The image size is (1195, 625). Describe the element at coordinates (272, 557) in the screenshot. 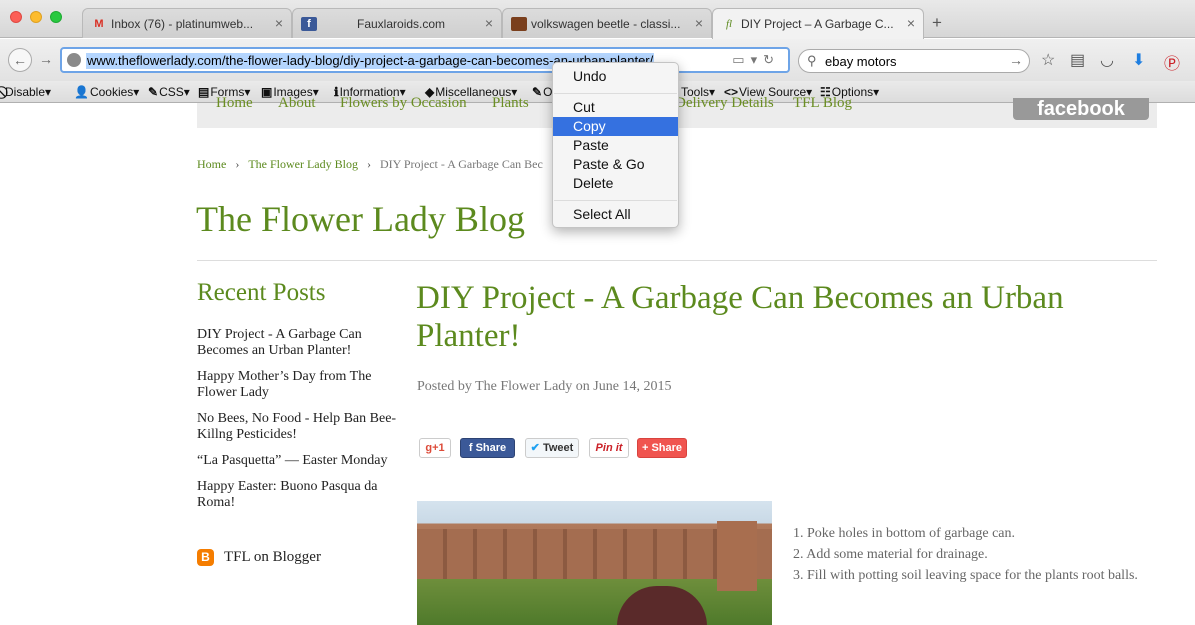

I see `blogger-label: TFL on Blogger` at that location.